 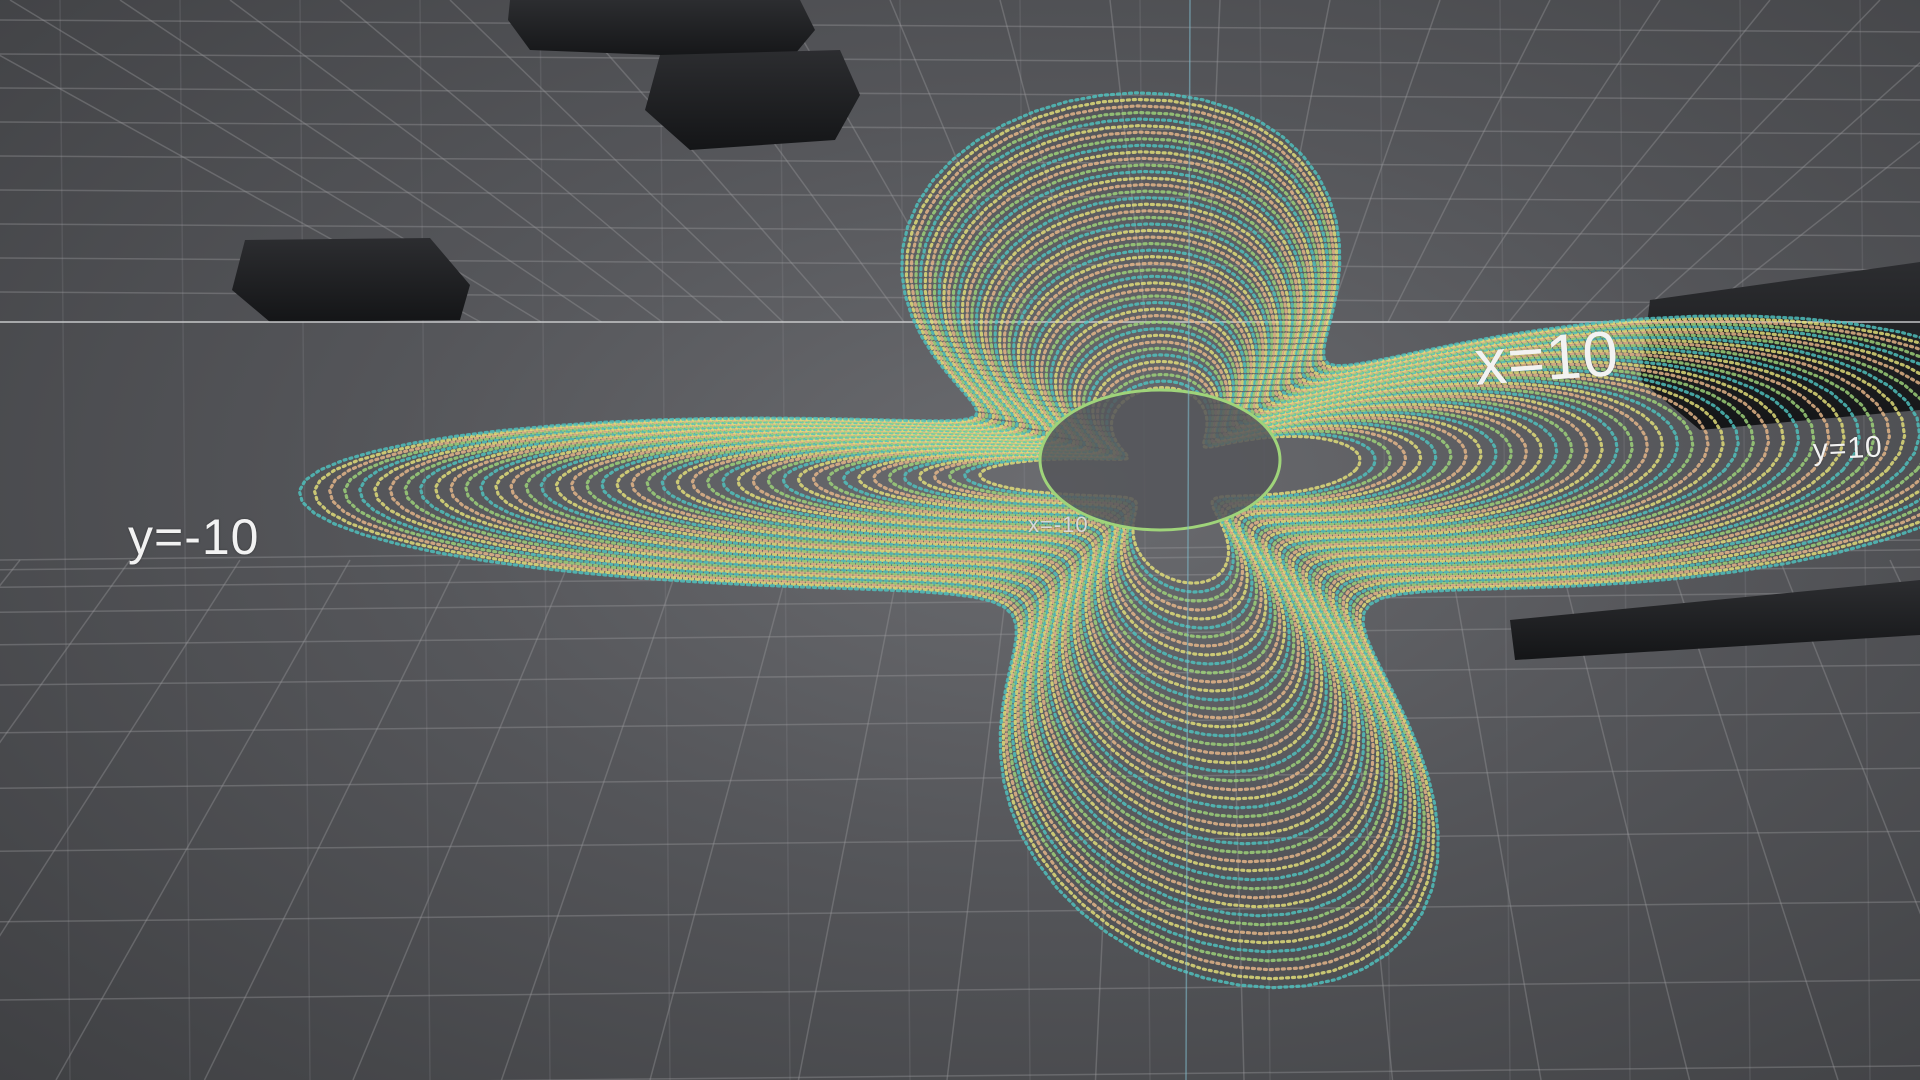 What do you see at coordinates (1547, 357) in the screenshot?
I see `axis-label-x-positive: x=10` at bounding box center [1547, 357].